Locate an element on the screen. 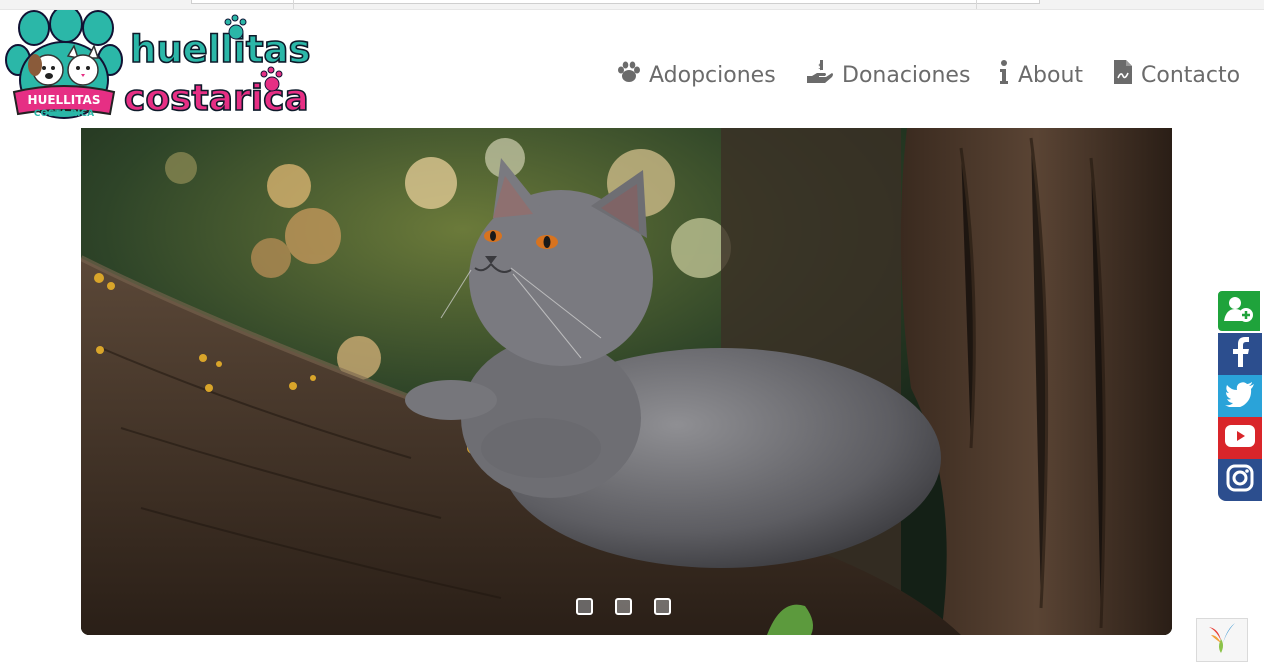 This screenshot has width=1264, height=662. main-navigation: Adopciones $ Donaciones About Contacto is located at coordinates (632, 75).